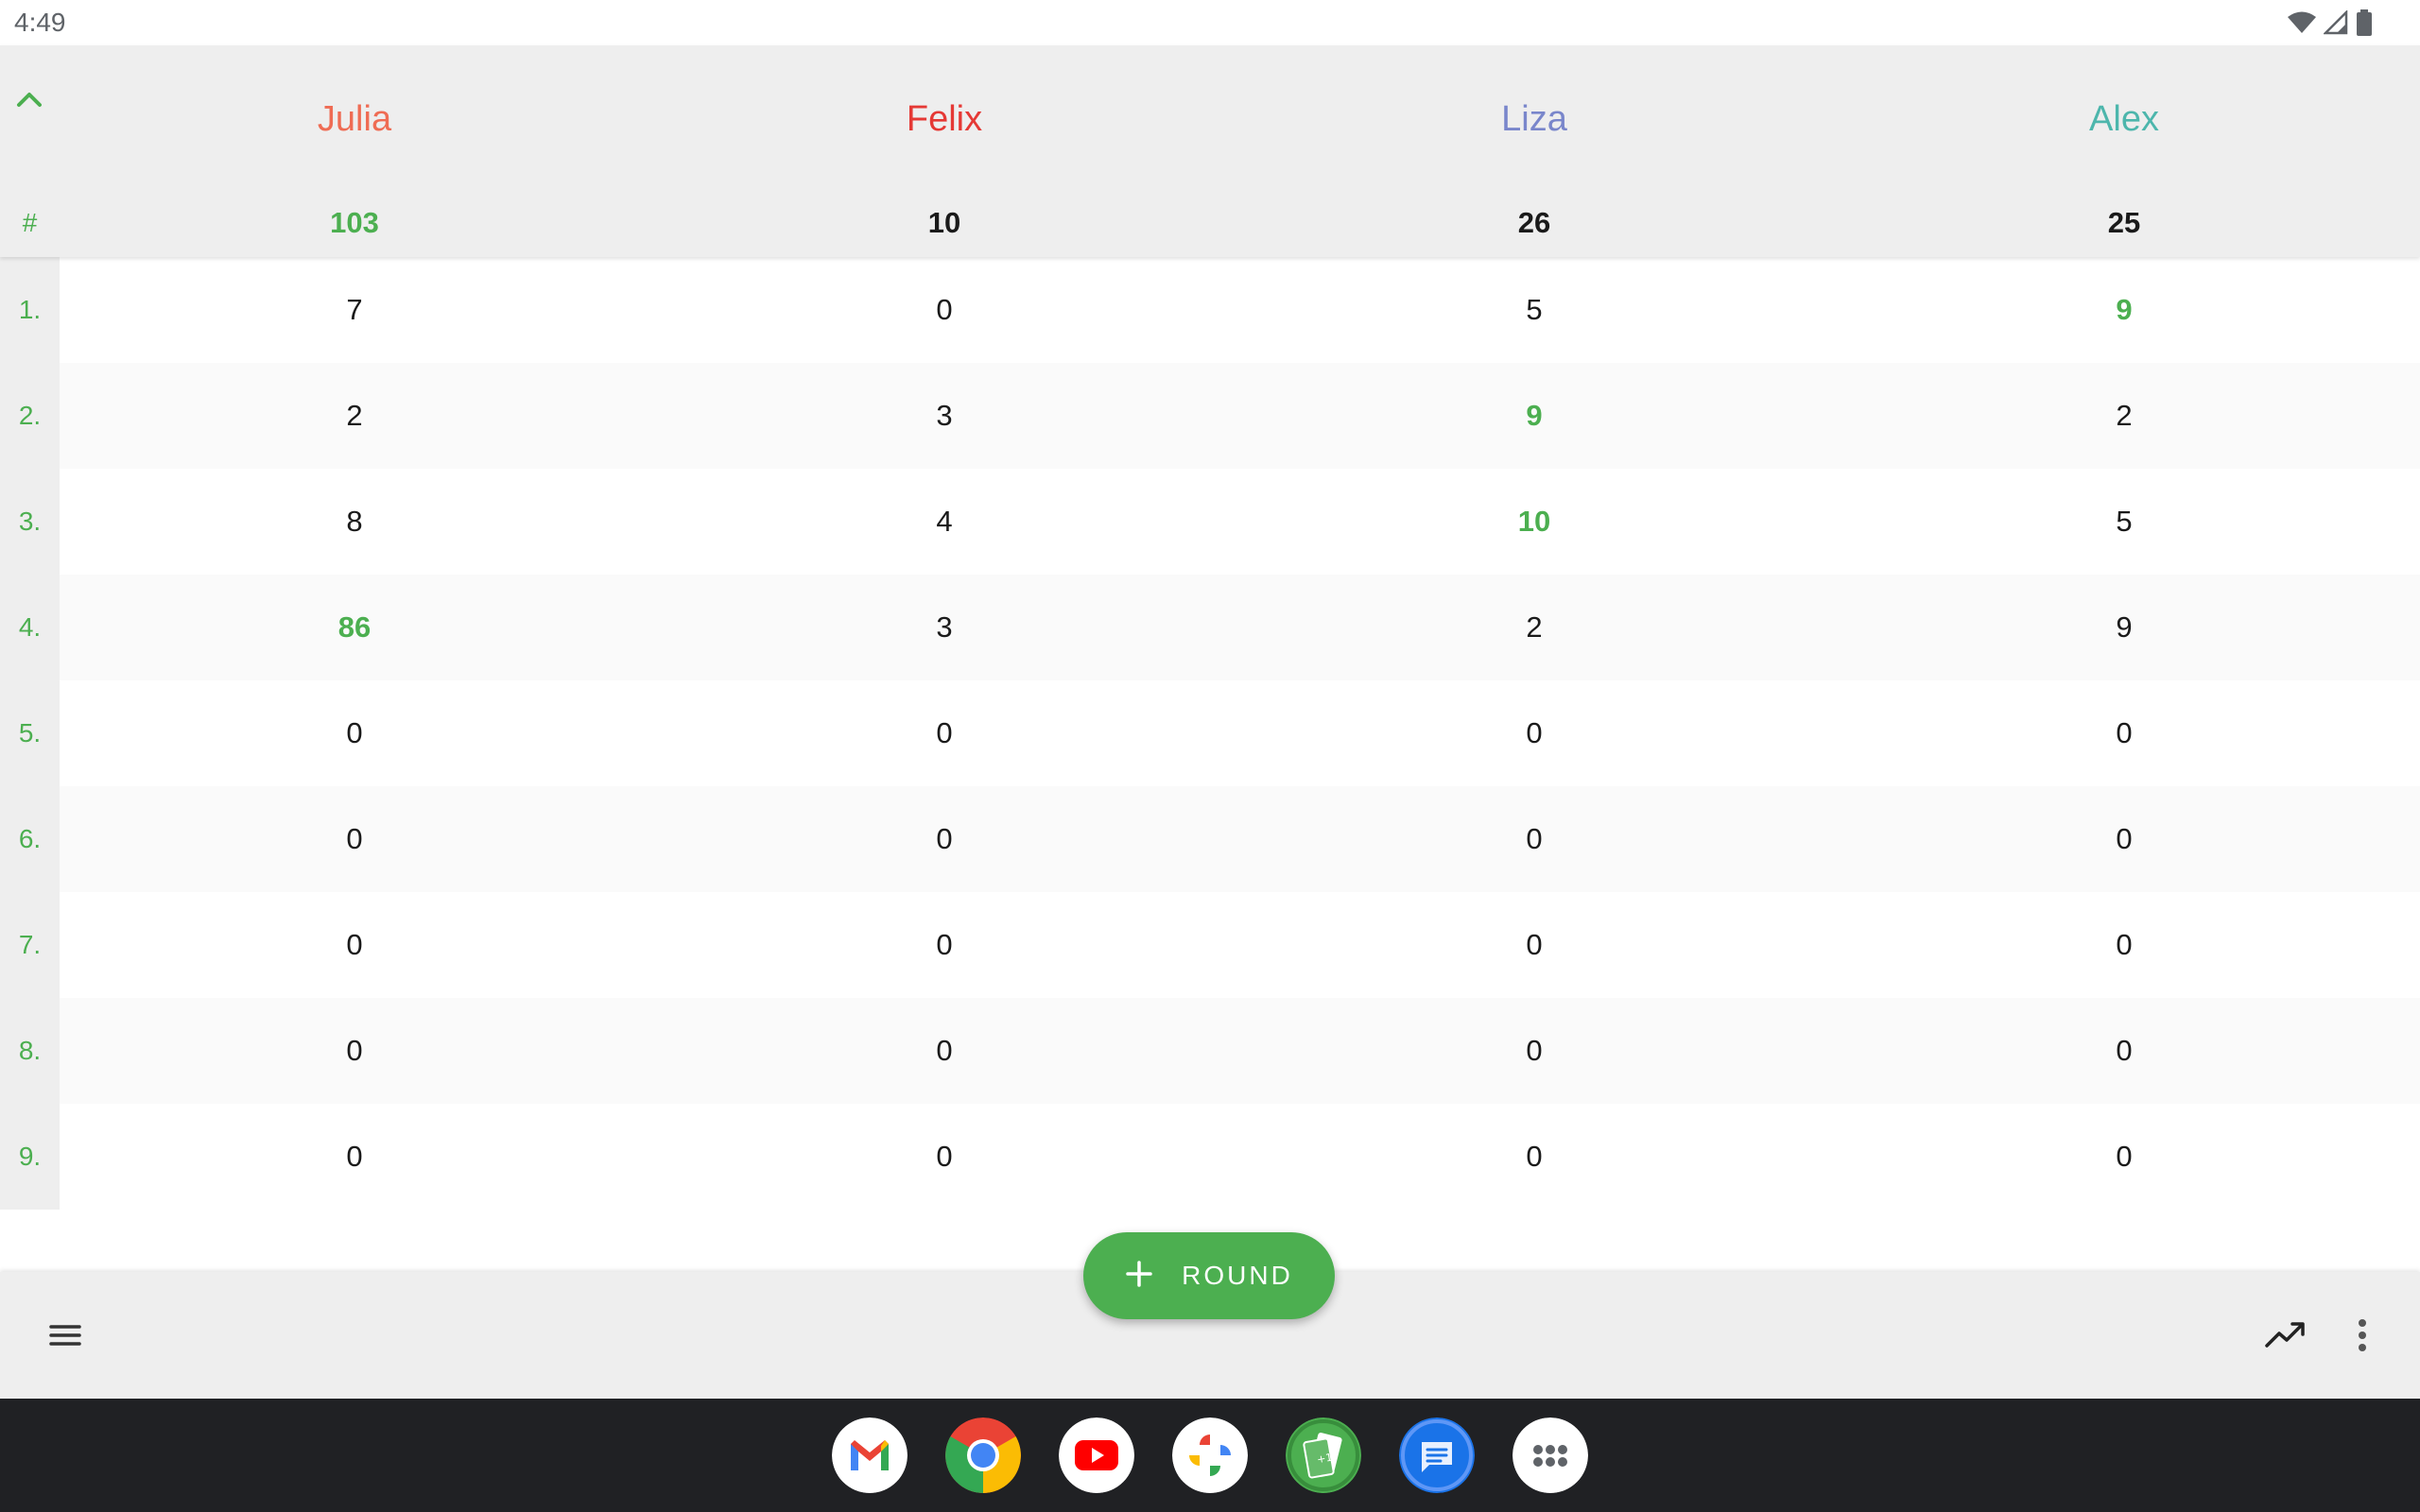  I want to click on round-row: 8. 0 0 0 0, so click(1210, 1051).